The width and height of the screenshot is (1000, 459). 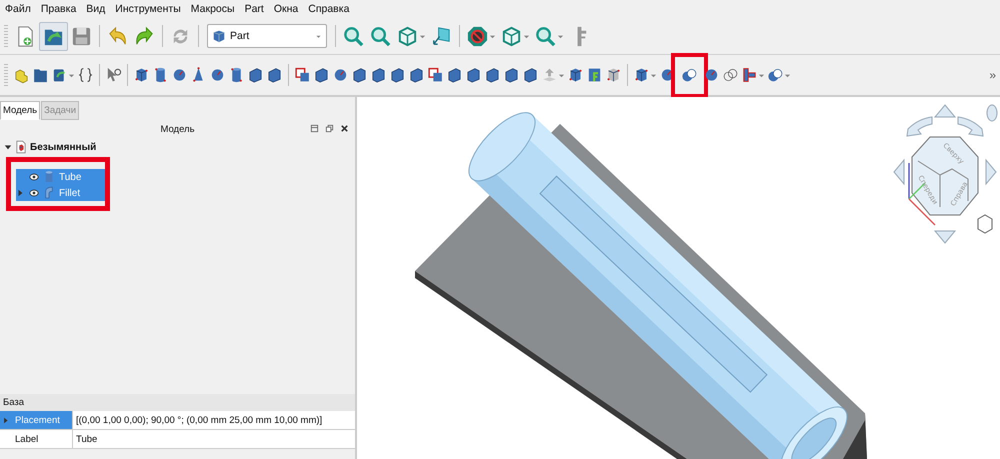 I want to click on workbench-dropdown: Part, so click(x=267, y=36).